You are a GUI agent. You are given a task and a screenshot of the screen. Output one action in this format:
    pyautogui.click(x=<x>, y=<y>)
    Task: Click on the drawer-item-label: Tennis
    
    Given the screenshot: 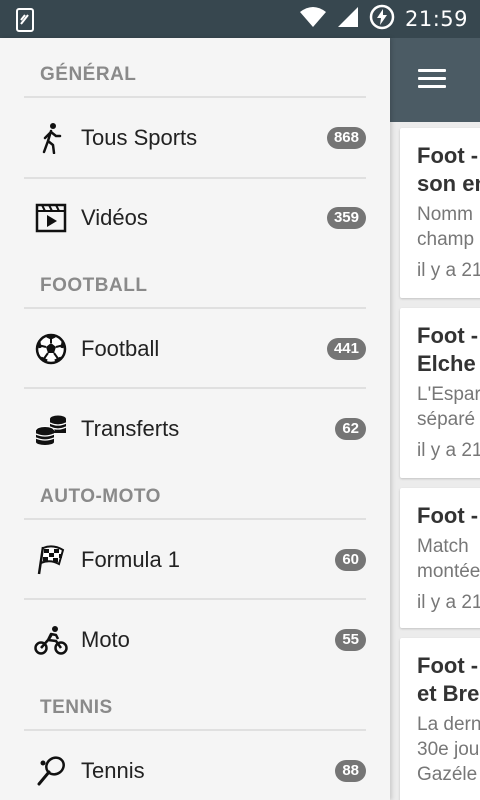 What is the action you would take?
    pyautogui.click(x=113, y=770)
    